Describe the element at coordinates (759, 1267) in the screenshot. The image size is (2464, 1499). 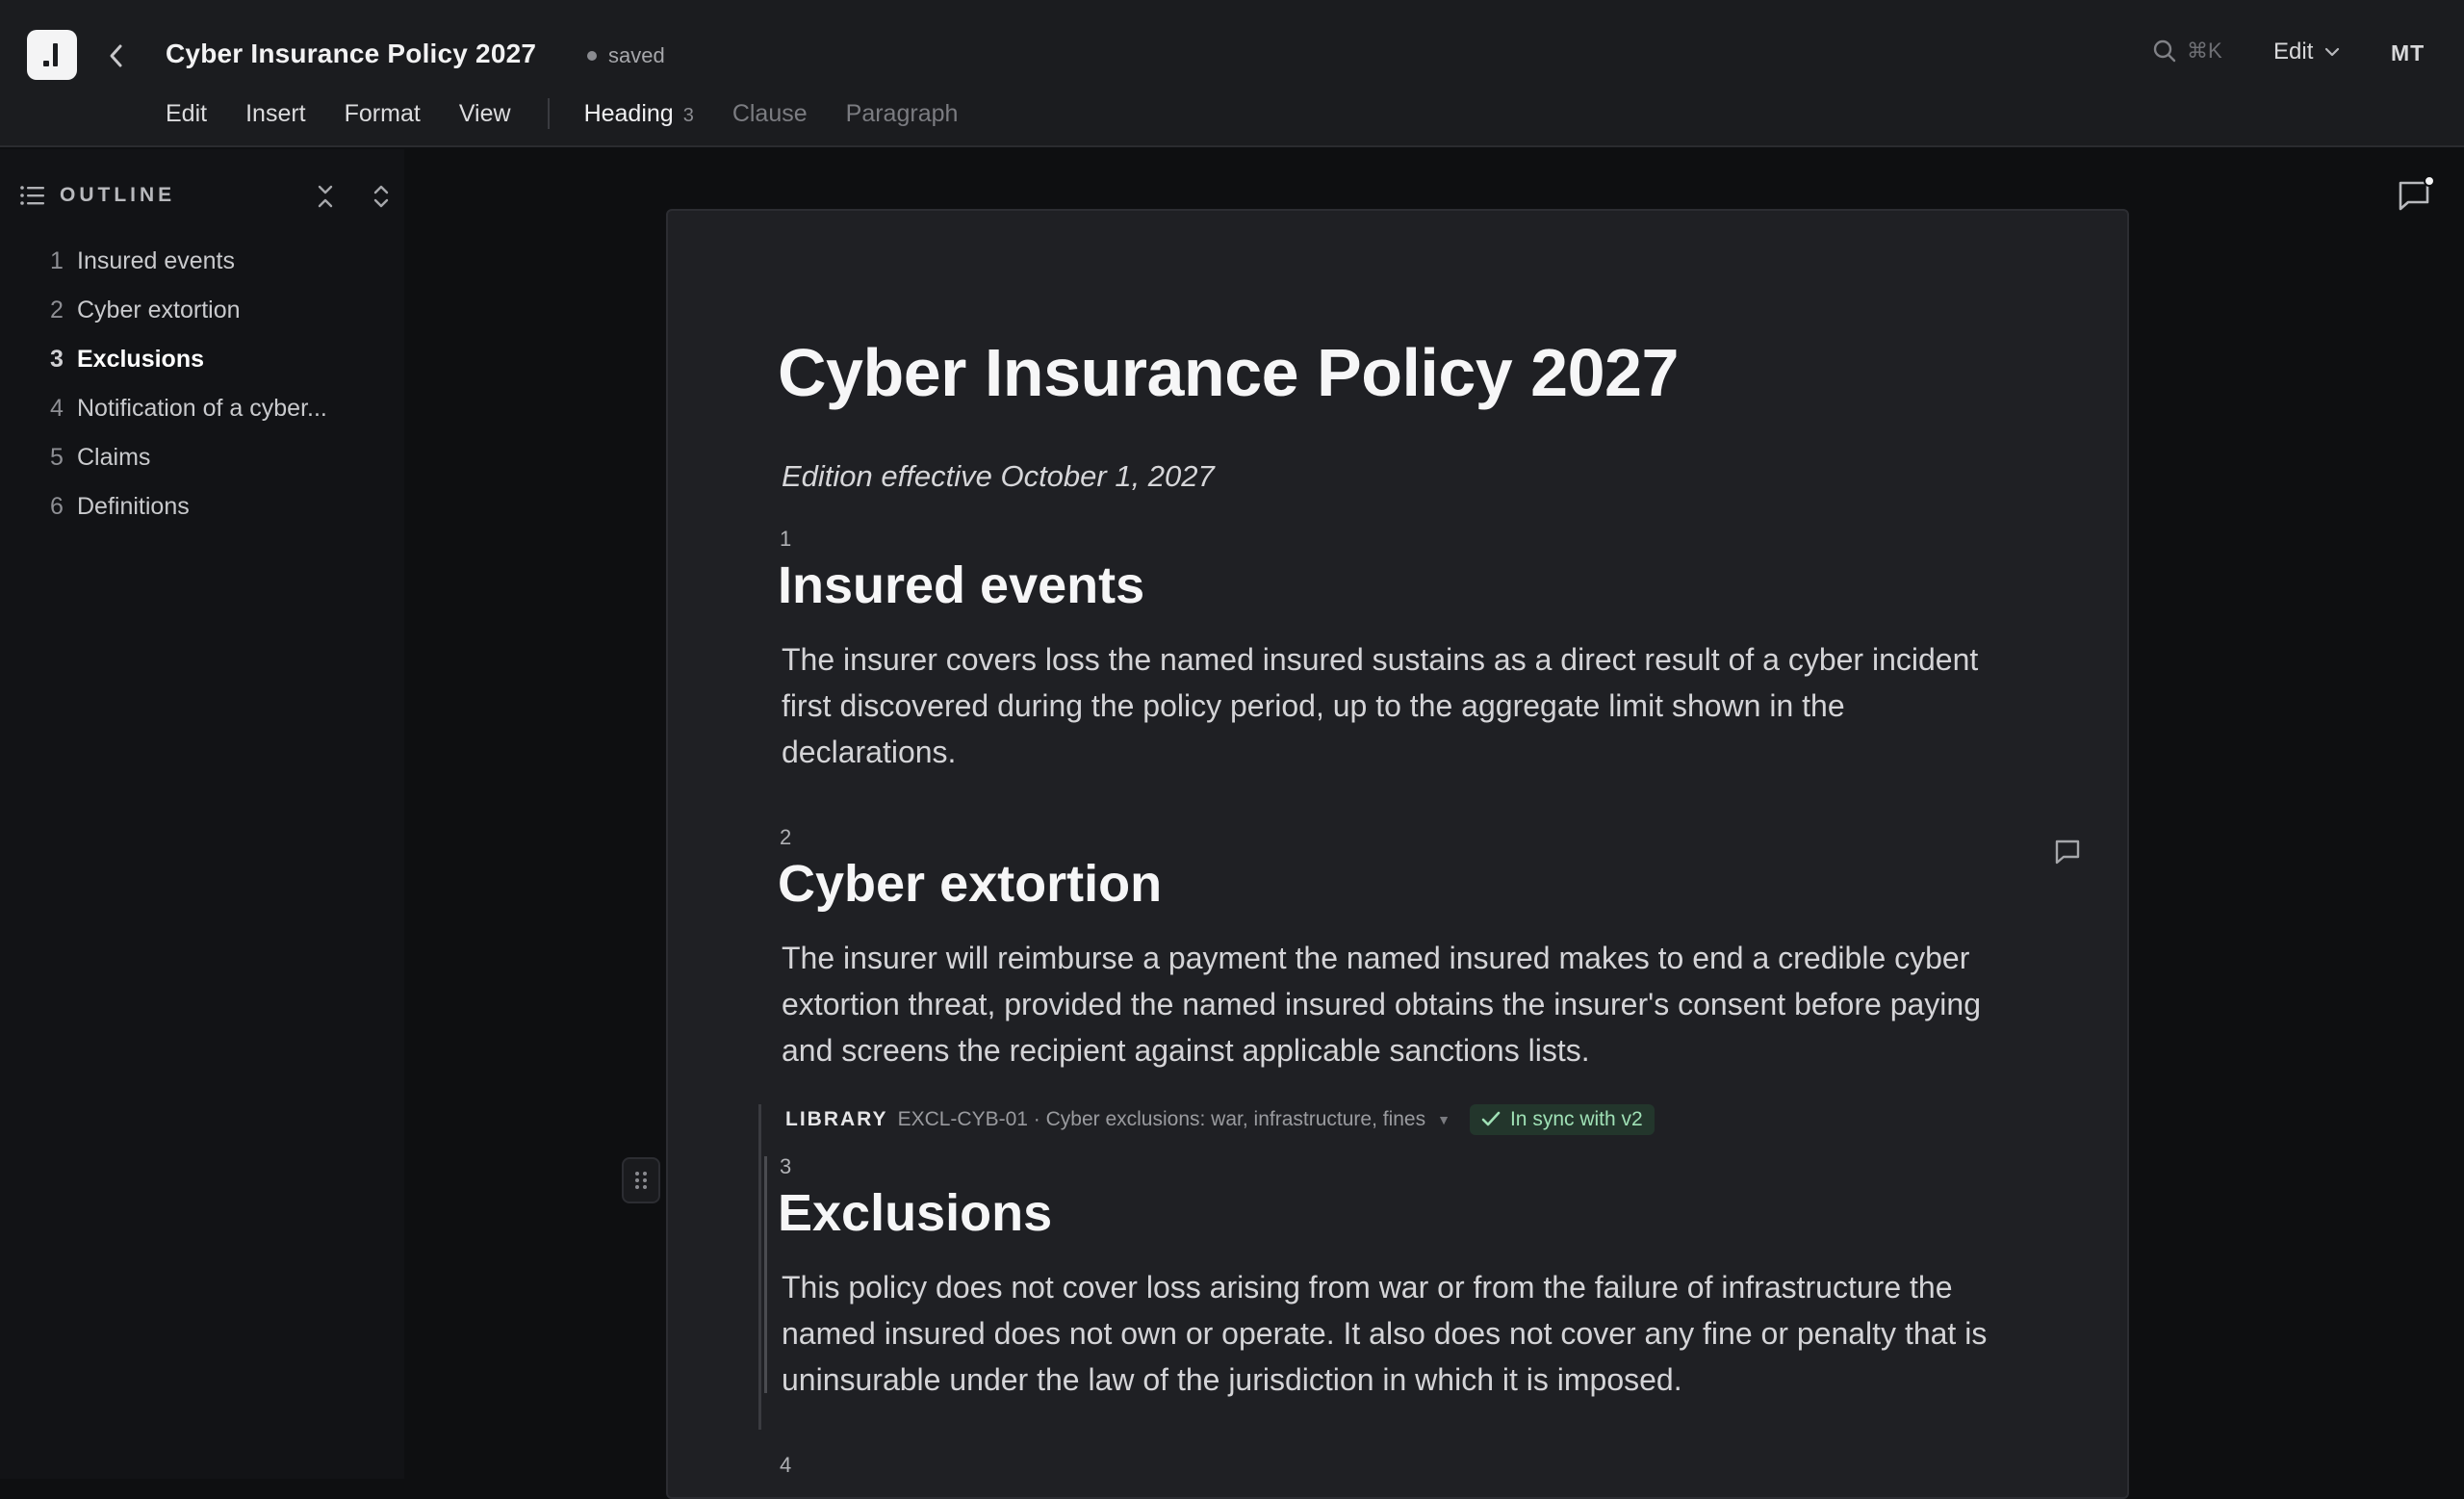
I see `library-block-bar` at that location.